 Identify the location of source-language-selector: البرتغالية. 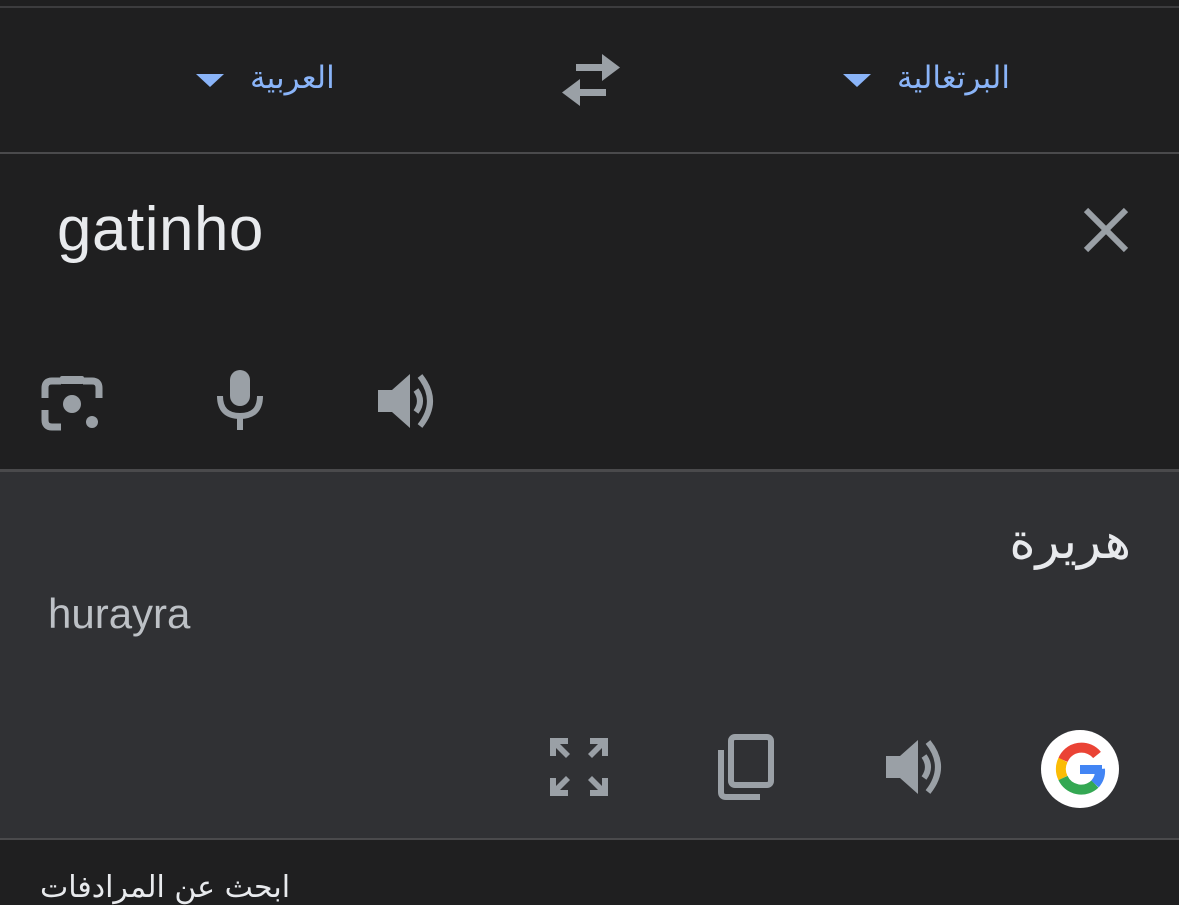
(926, 78).